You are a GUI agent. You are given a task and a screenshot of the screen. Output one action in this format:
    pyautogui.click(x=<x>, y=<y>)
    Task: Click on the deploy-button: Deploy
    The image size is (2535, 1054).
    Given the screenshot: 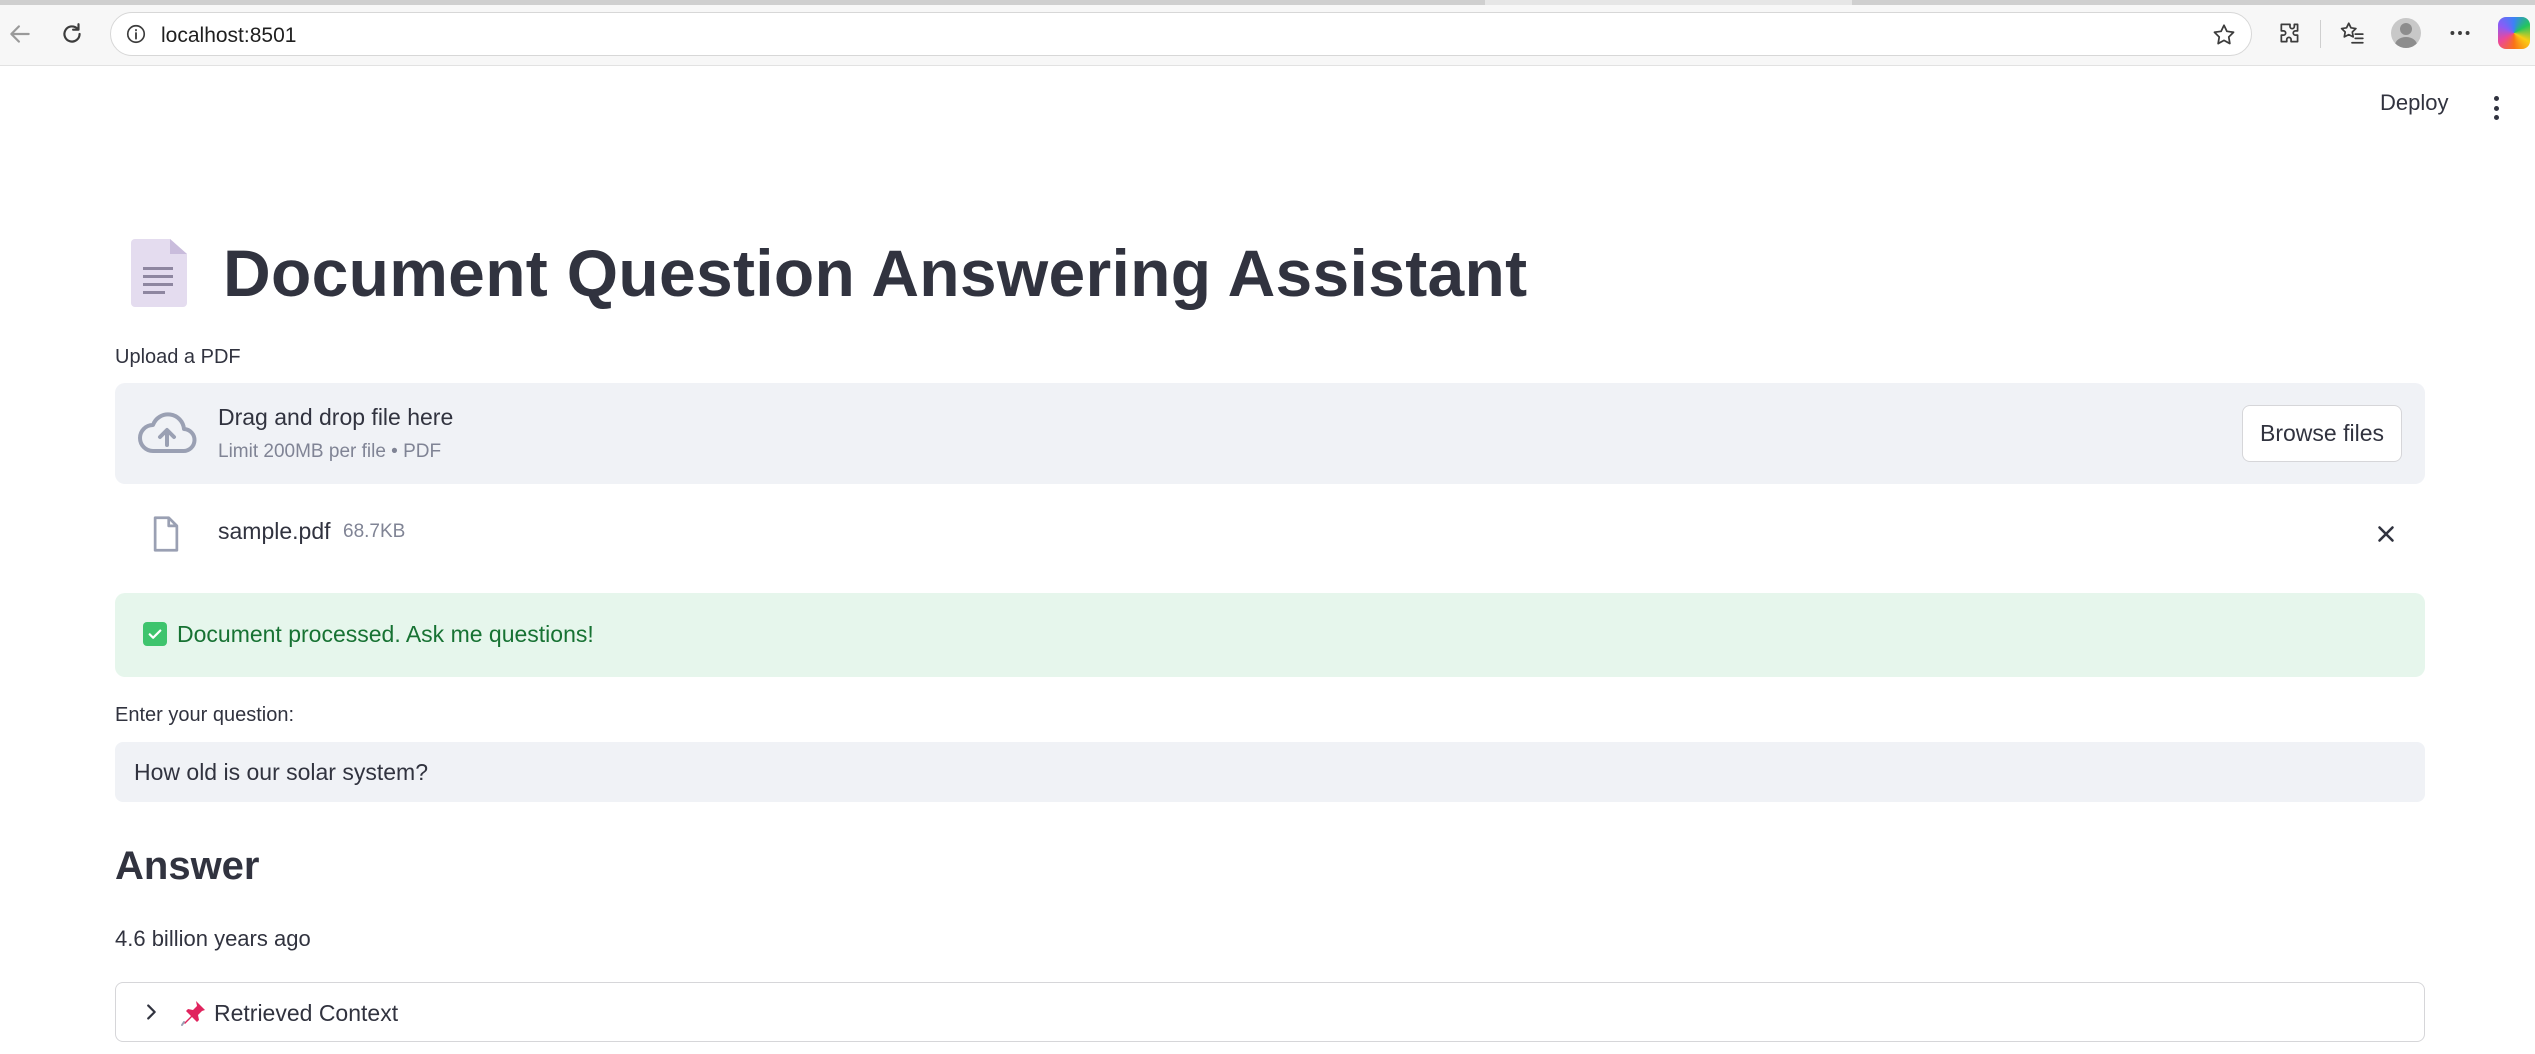 What is the action you would take?
    pyautogui.click(x=2414, y=103)
    